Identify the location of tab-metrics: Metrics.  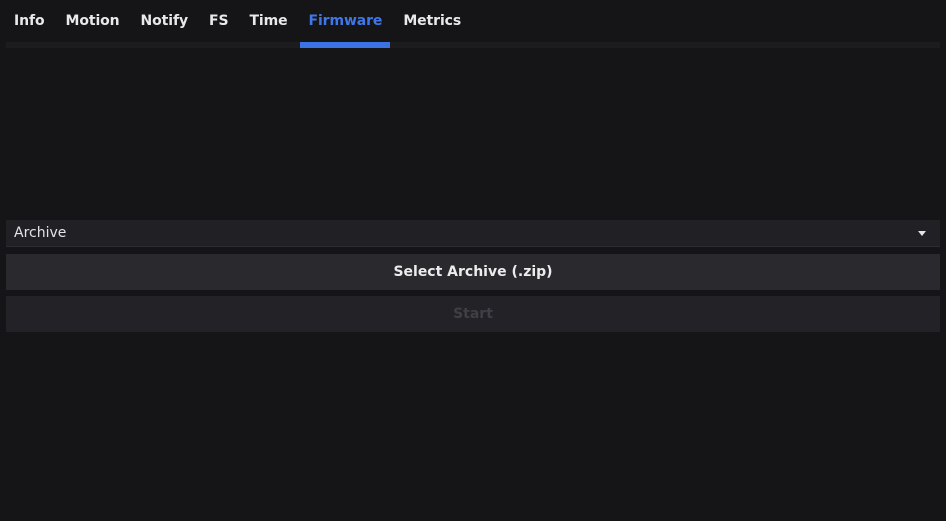
(432, 21).